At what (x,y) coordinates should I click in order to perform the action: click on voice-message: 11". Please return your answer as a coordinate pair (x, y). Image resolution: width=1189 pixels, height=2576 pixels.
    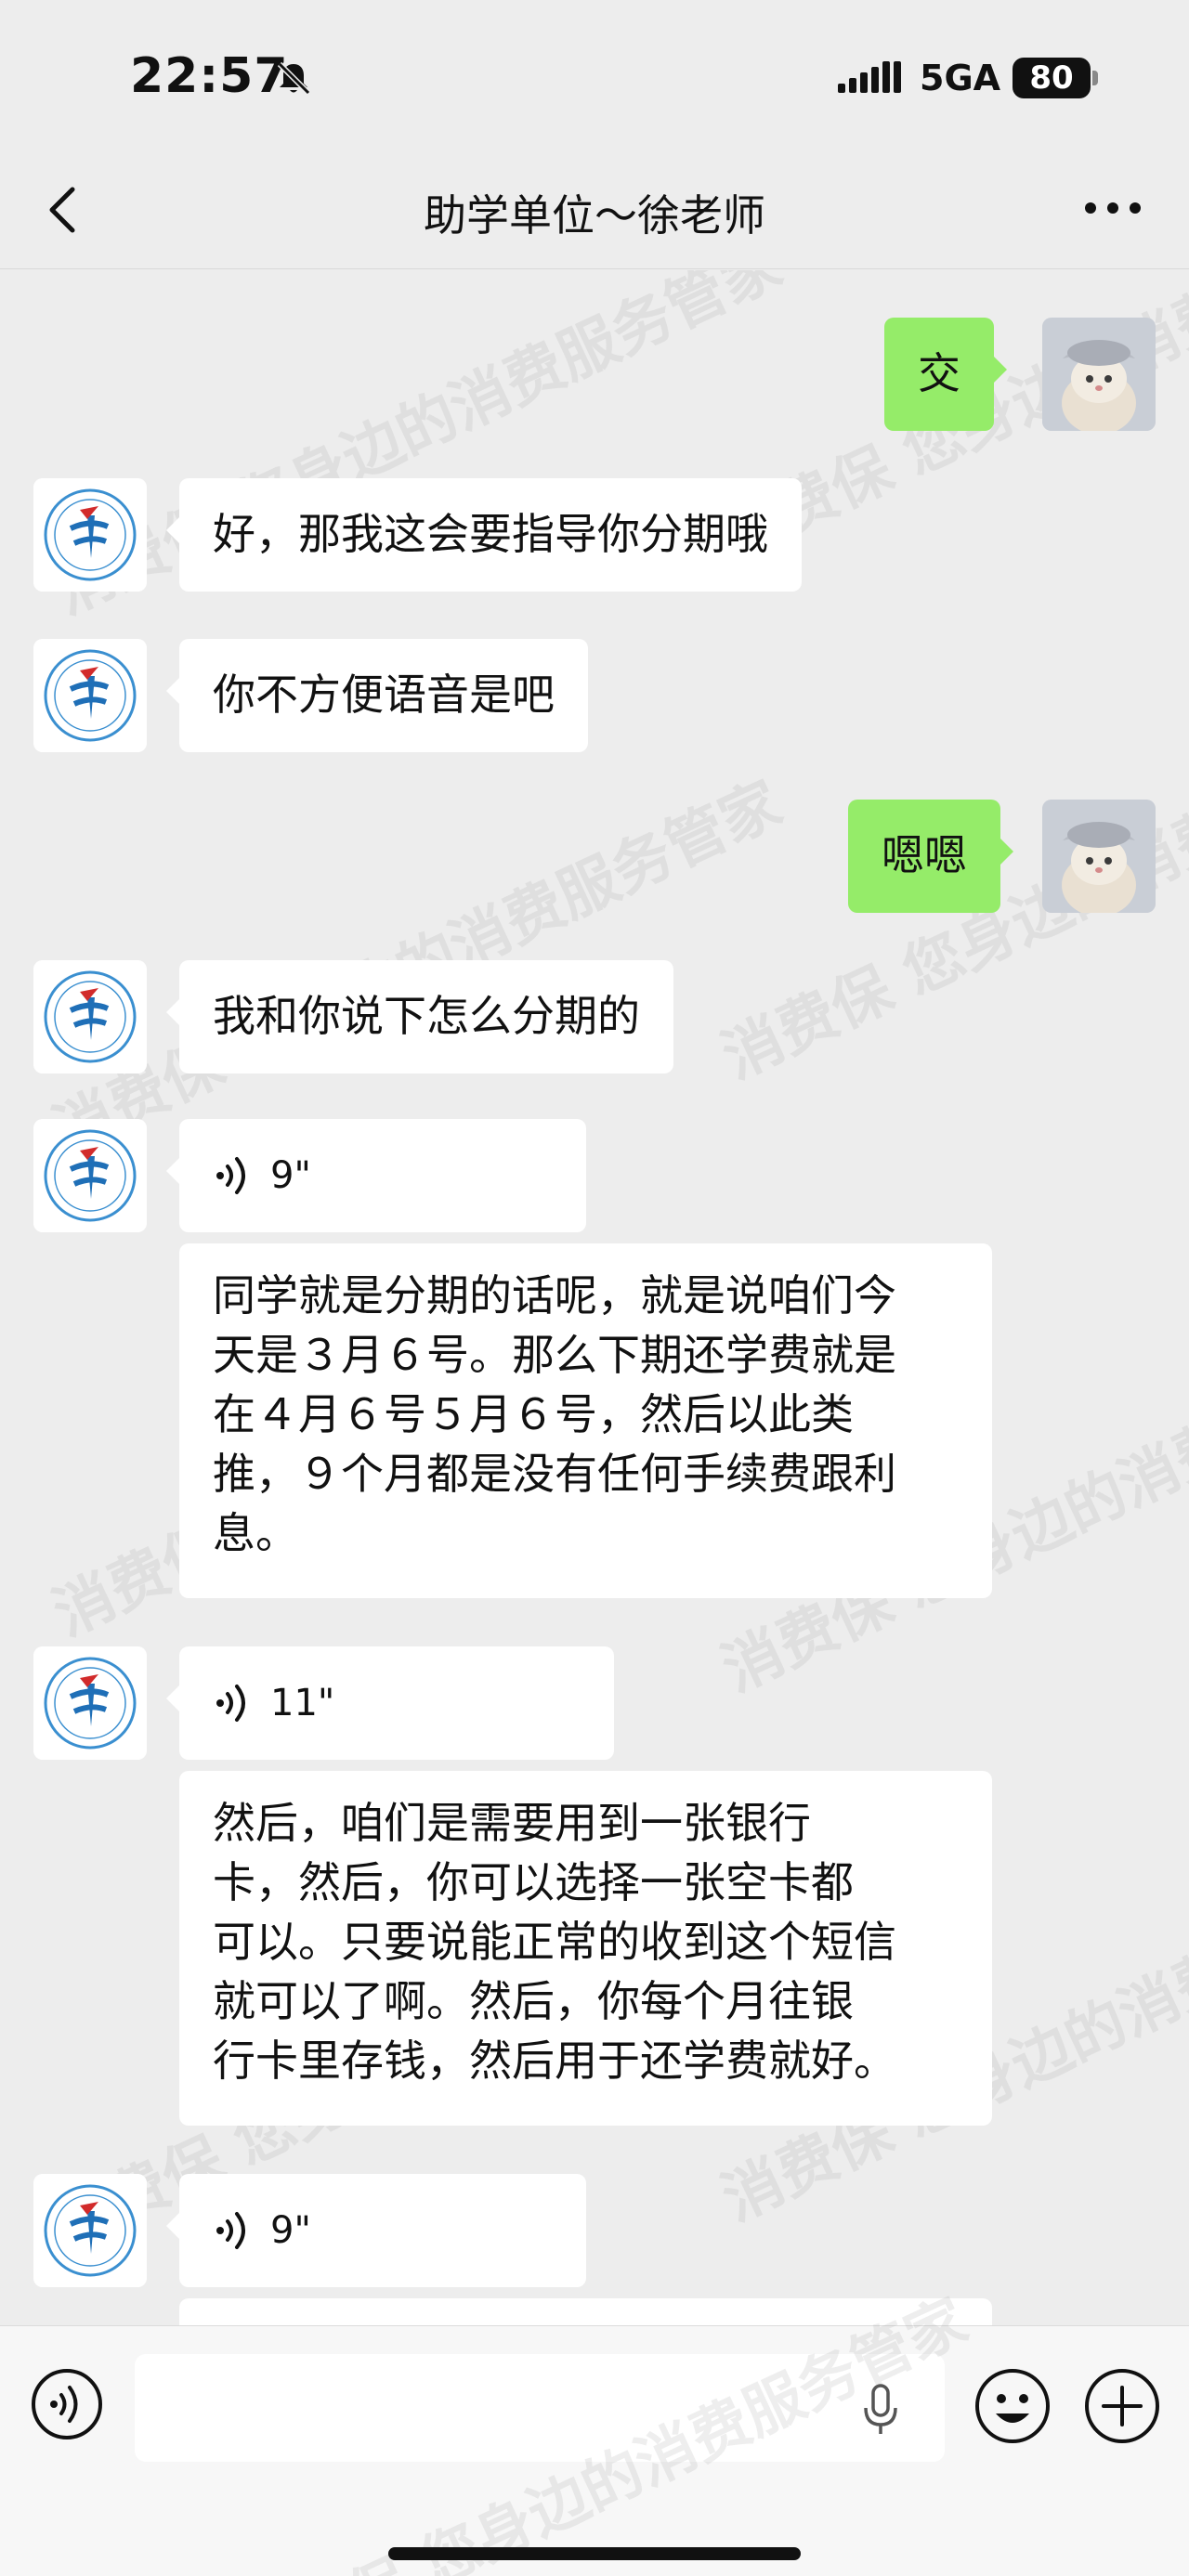
    Looking at the image, I should click on (390, 1703).